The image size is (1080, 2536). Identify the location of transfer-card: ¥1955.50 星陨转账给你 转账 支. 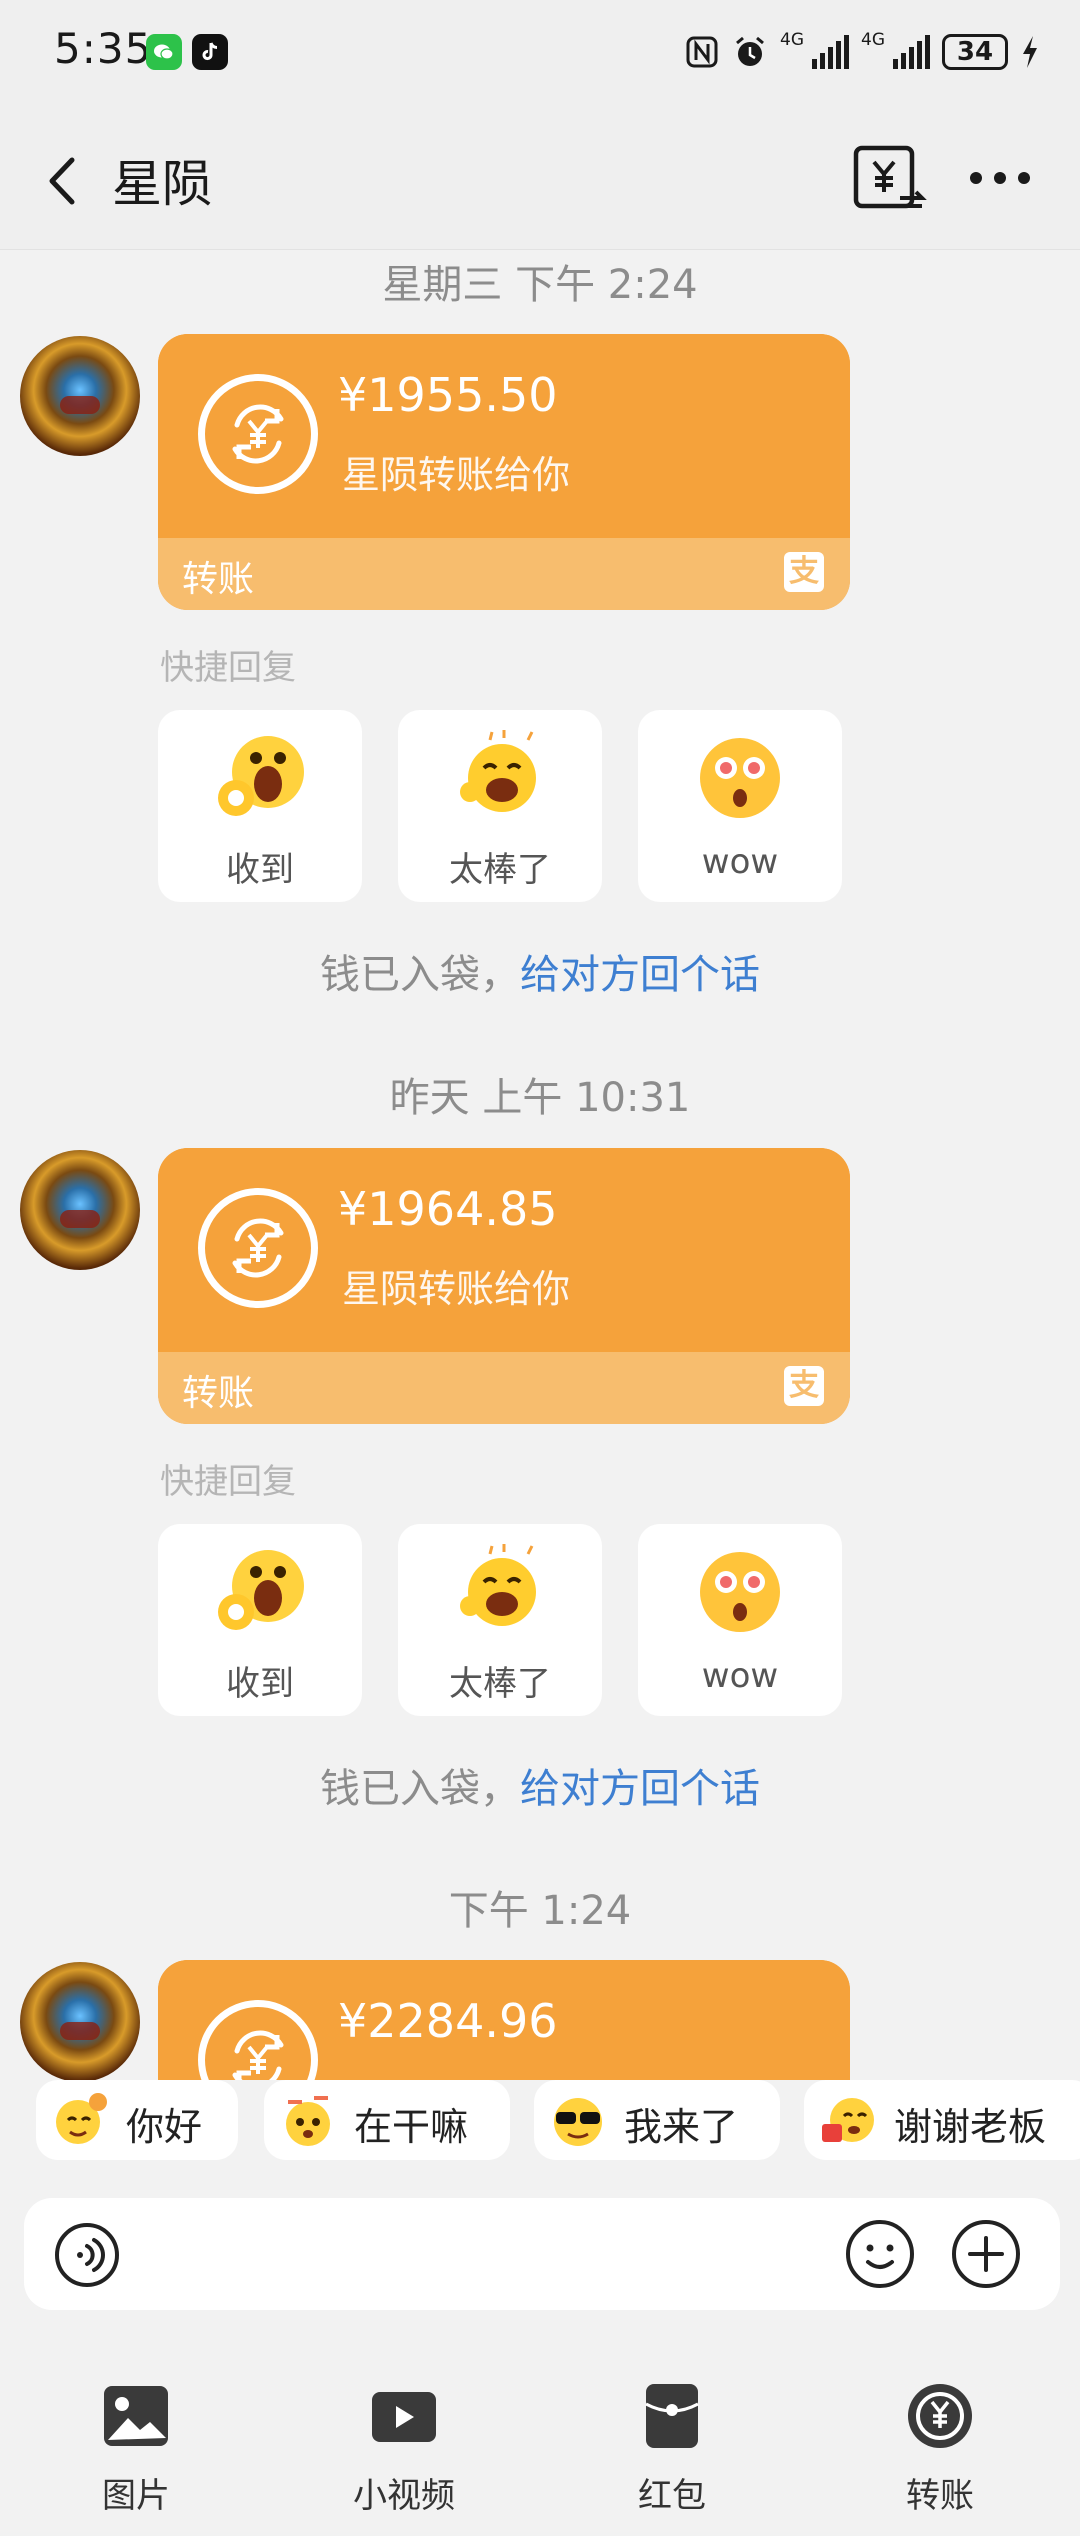
(504, 472).